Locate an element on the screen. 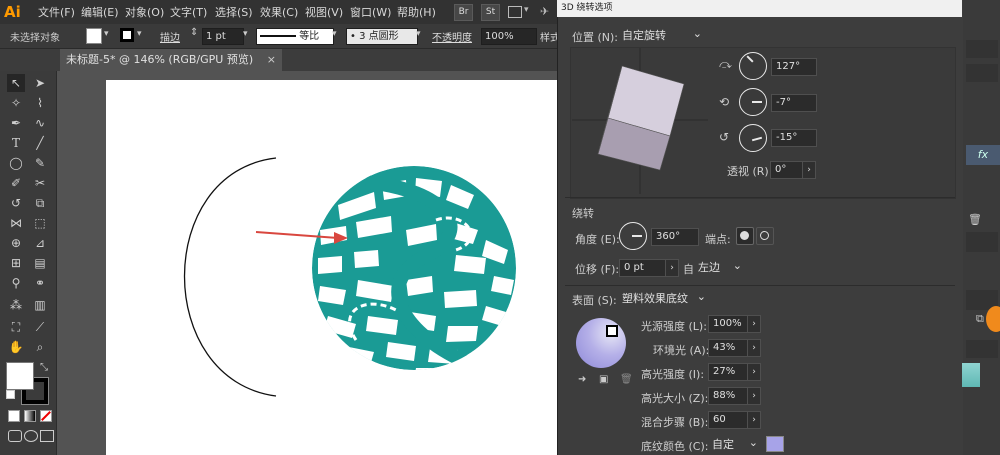 The width and height of the screenshot is (1000, 455). stroke-swatch is located at coordinates (127, 35).